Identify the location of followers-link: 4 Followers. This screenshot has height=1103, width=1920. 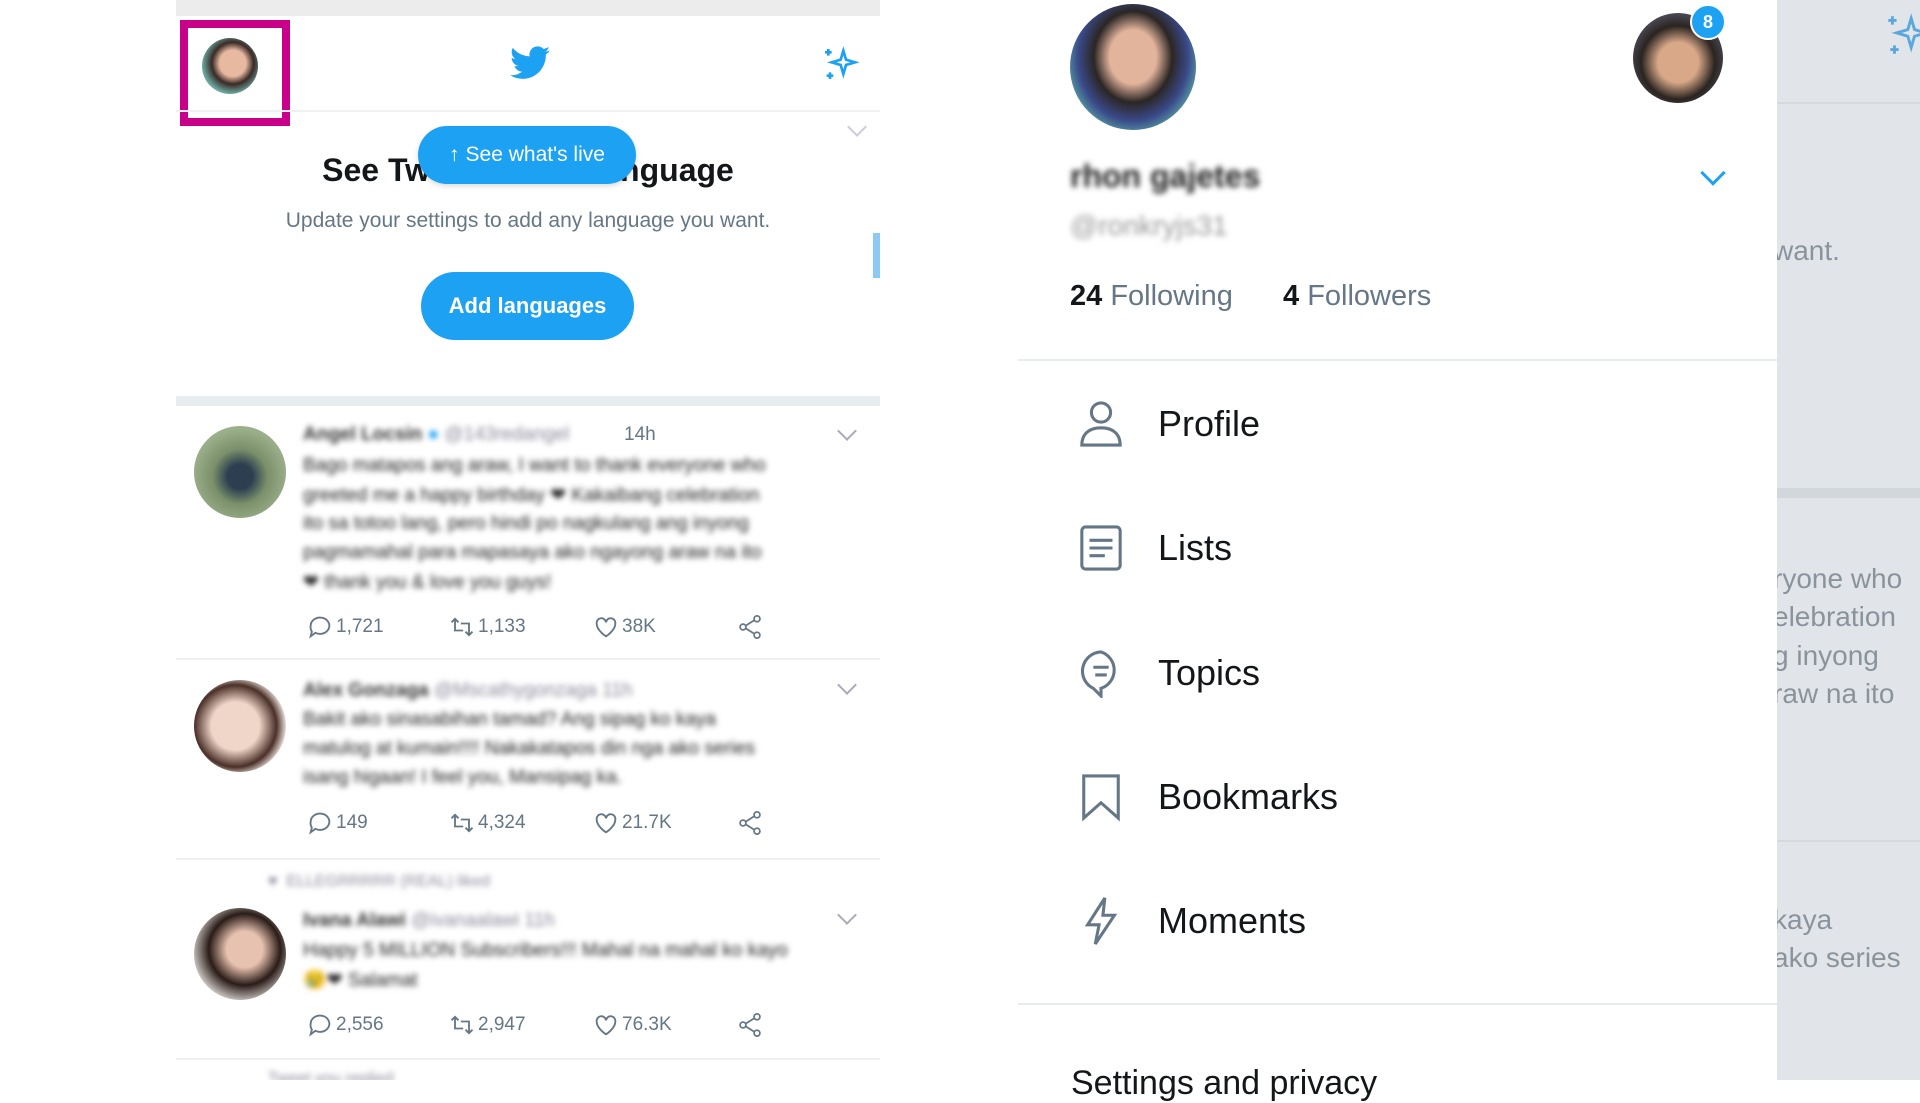
(1357, 296).